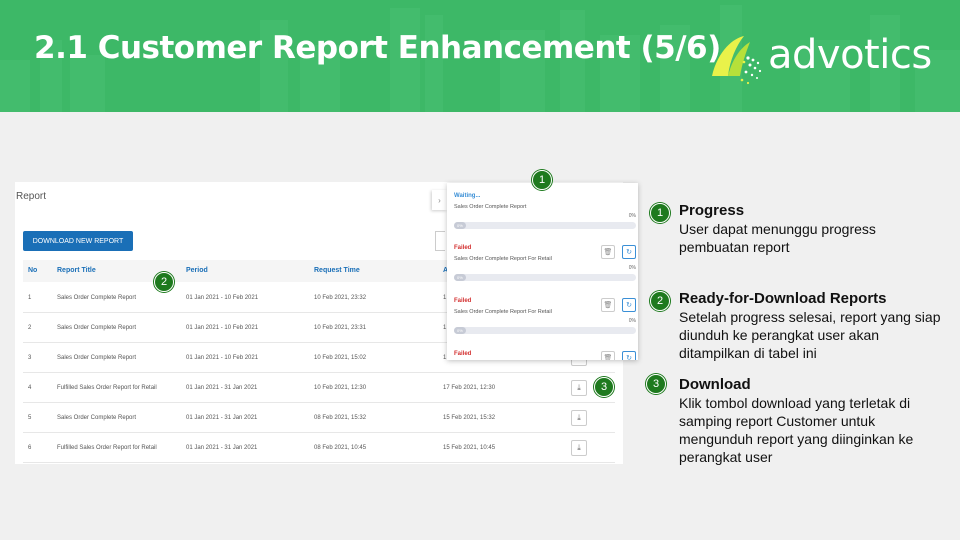 This screenshot has width=960, height=540. What do you see at coordinates (340, 388) in the screenshot?
I see `row-request-time: 10 Feb 2021, 12:30` at bounding box center [340, 388].